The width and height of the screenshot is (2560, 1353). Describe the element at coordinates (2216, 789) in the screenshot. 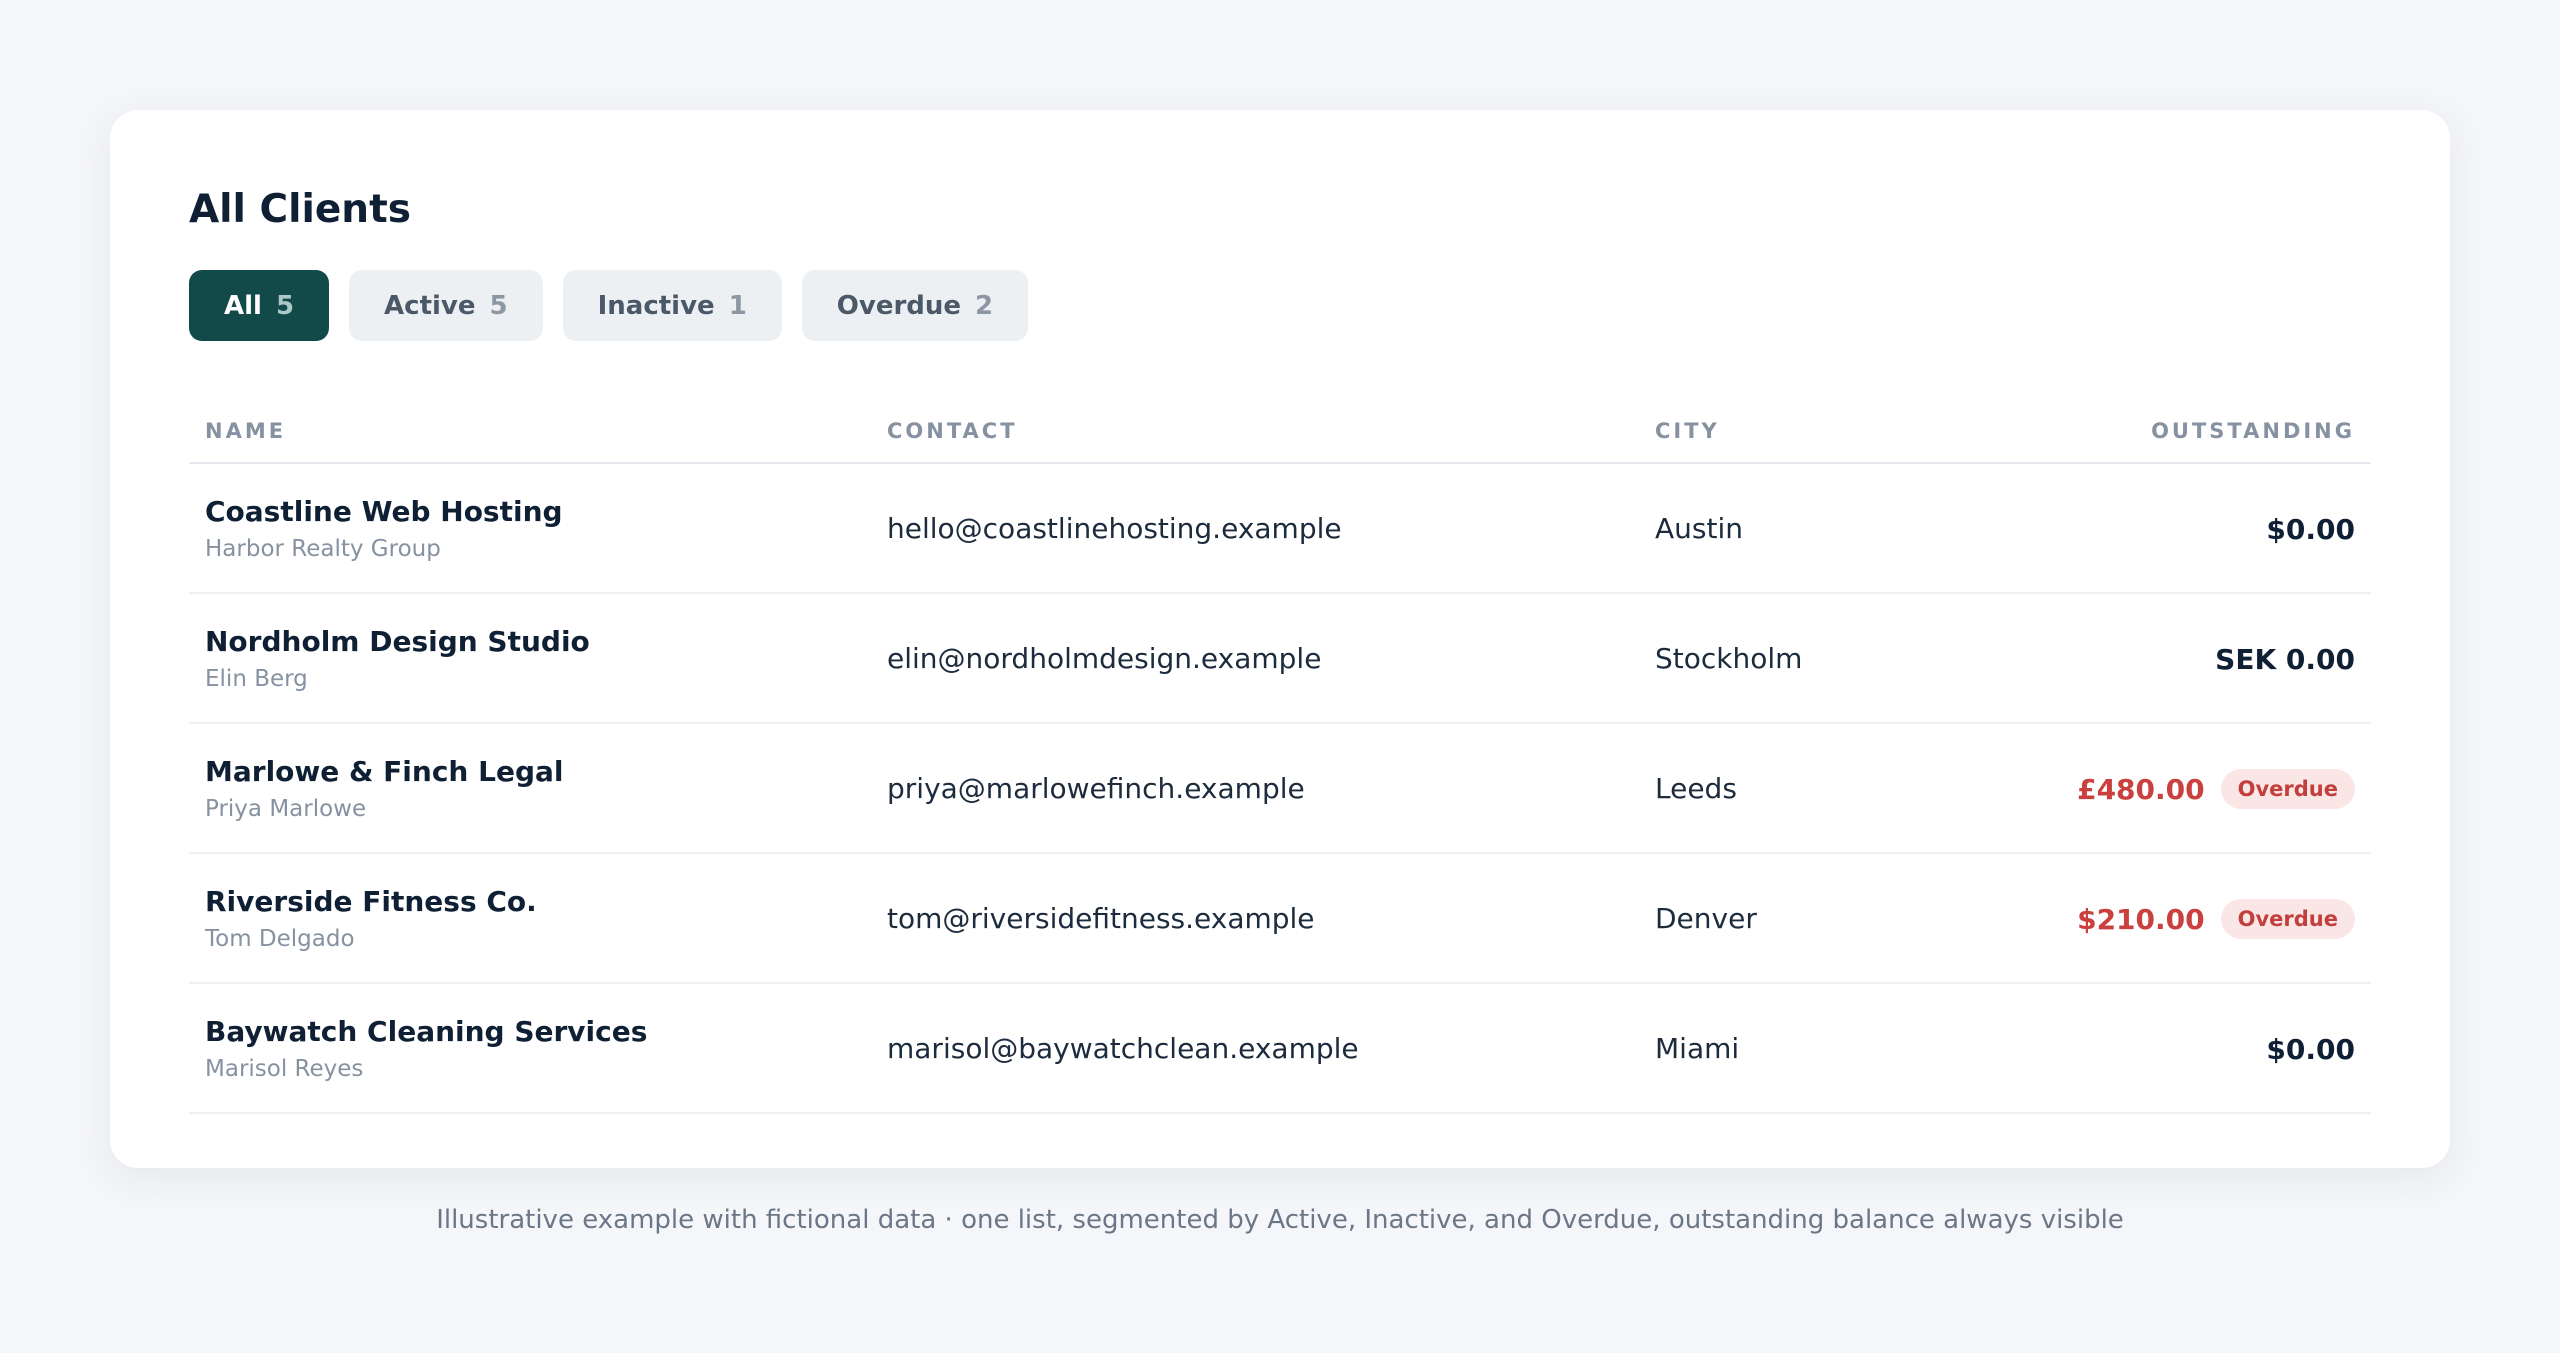

I see `outstanding-cell: £480.00 Overdue` at that location.